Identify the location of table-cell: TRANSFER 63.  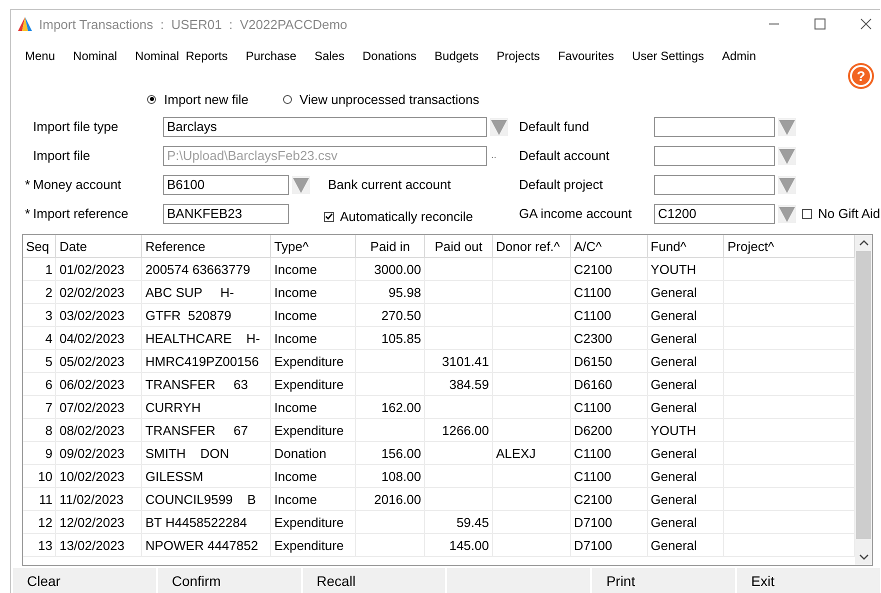
(196, 384).